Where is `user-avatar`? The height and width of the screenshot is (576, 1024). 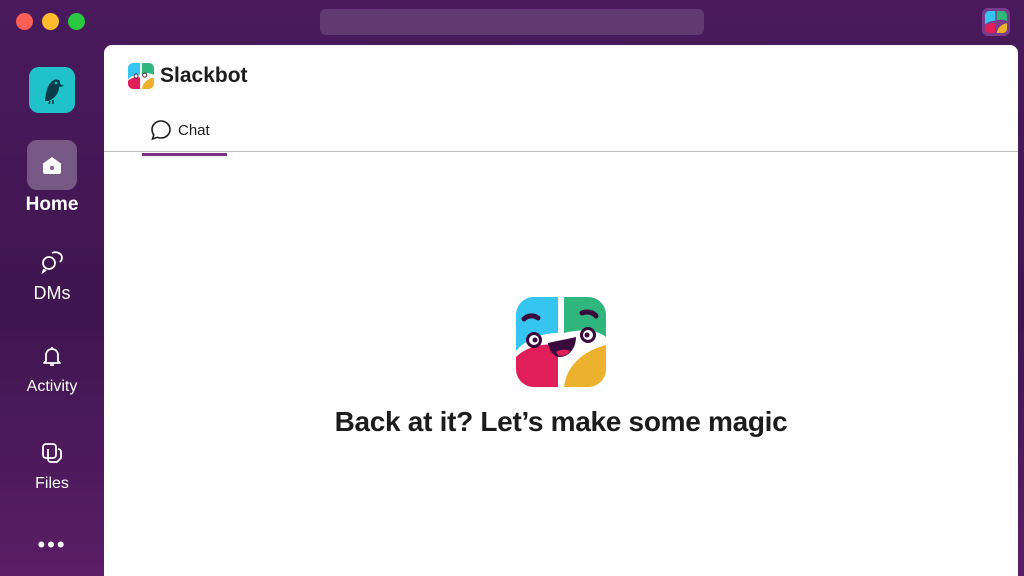 user-avatar is located at coordinates (996, 22).